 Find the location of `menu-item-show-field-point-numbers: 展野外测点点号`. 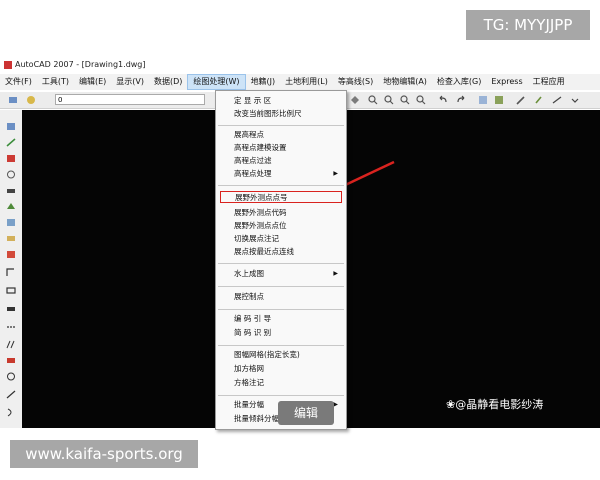

menu-item-show-field-point-numbers: 展野外测点点号 is located at coordinates (281, 197).